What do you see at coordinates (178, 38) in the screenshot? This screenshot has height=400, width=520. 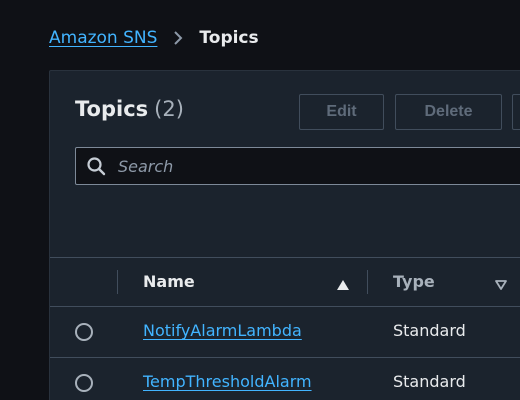 I see `chevron-right-icon` at bounding box center [178, 38].